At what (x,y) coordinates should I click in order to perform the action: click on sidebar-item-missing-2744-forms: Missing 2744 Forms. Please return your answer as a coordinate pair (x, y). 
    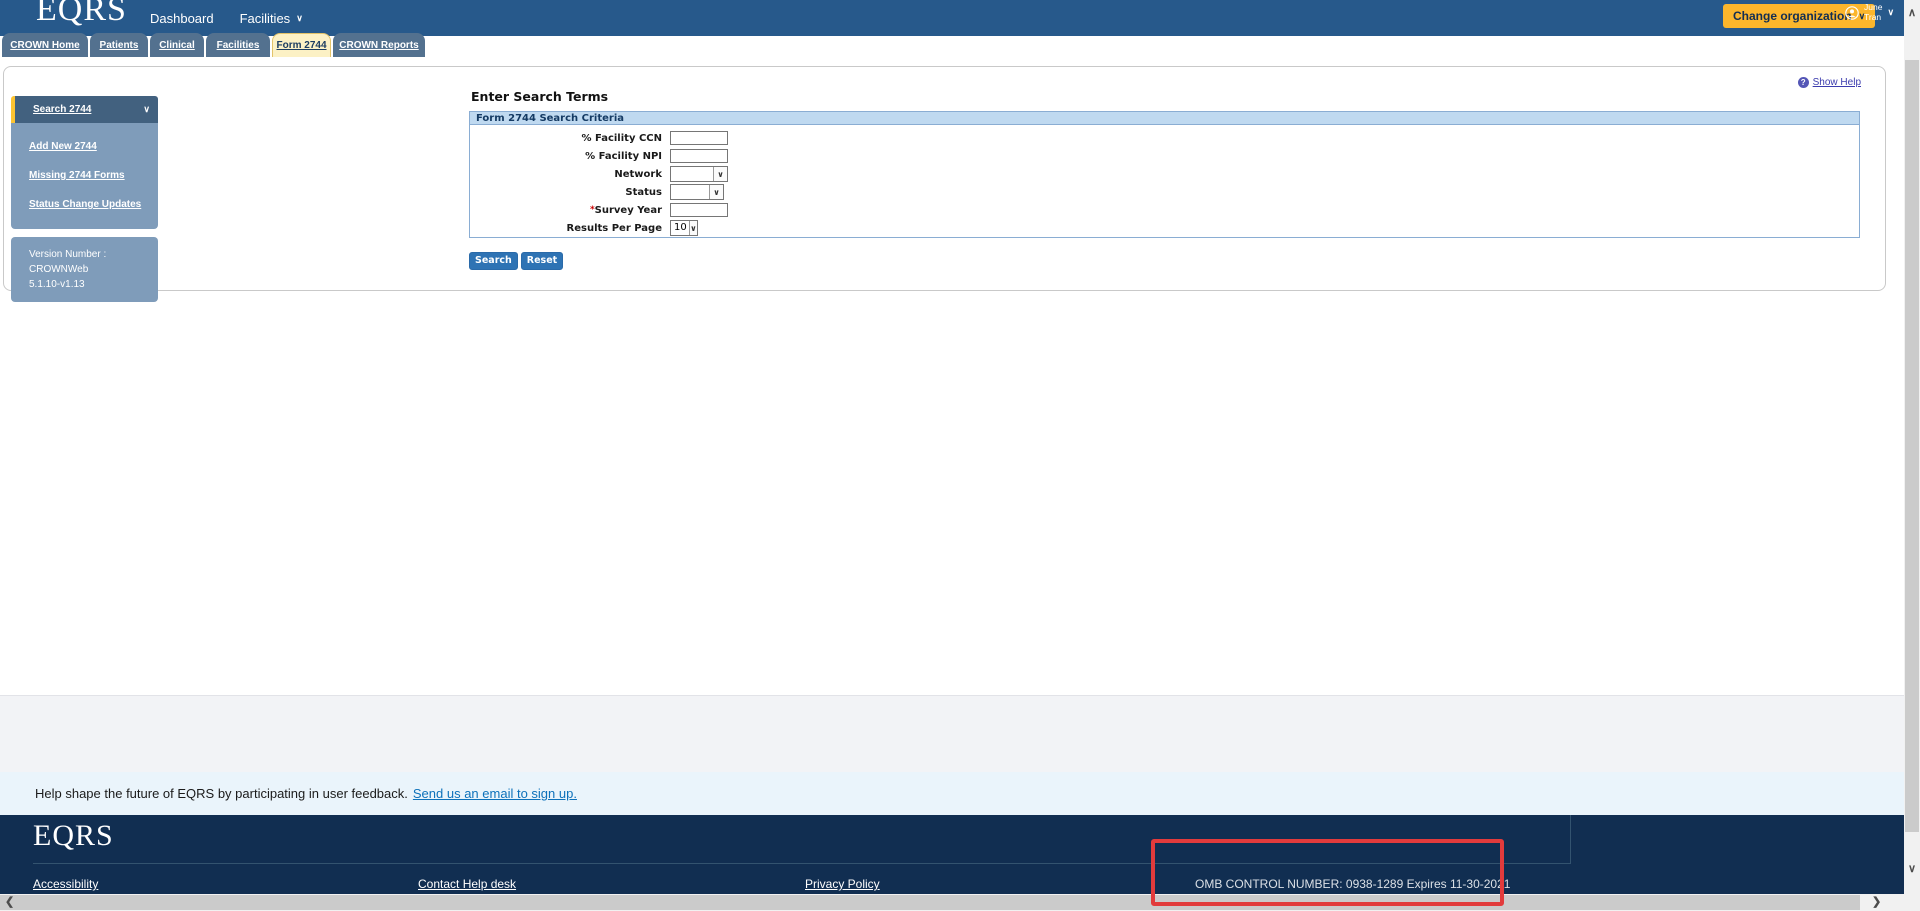
    Looking at the image, I should click on (93, 175).